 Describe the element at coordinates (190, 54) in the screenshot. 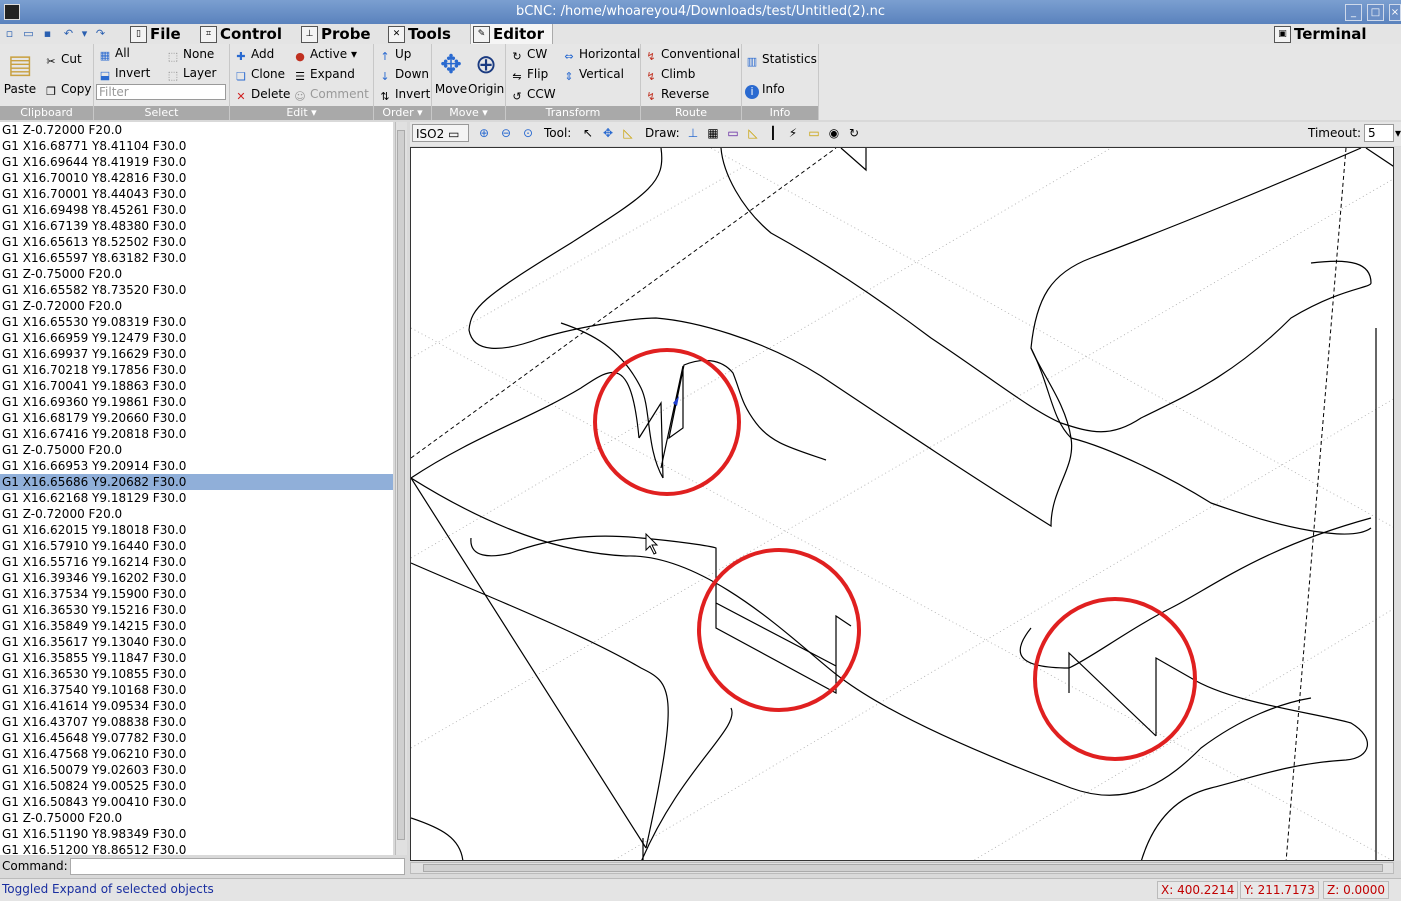

I see `select-none-button: ⬚ None` at that location.